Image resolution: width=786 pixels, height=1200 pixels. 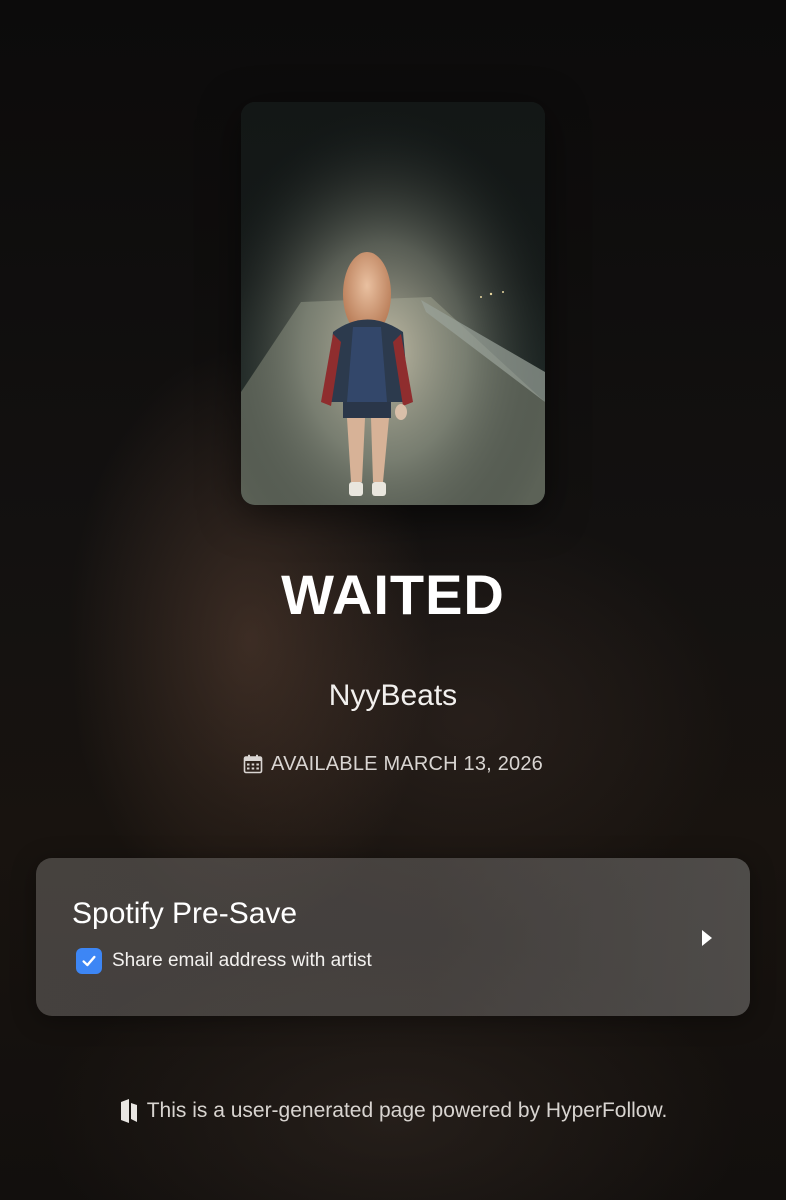 I want to click on presave-service-label: Spotify Pre-Save, so click(x=185, y=913).